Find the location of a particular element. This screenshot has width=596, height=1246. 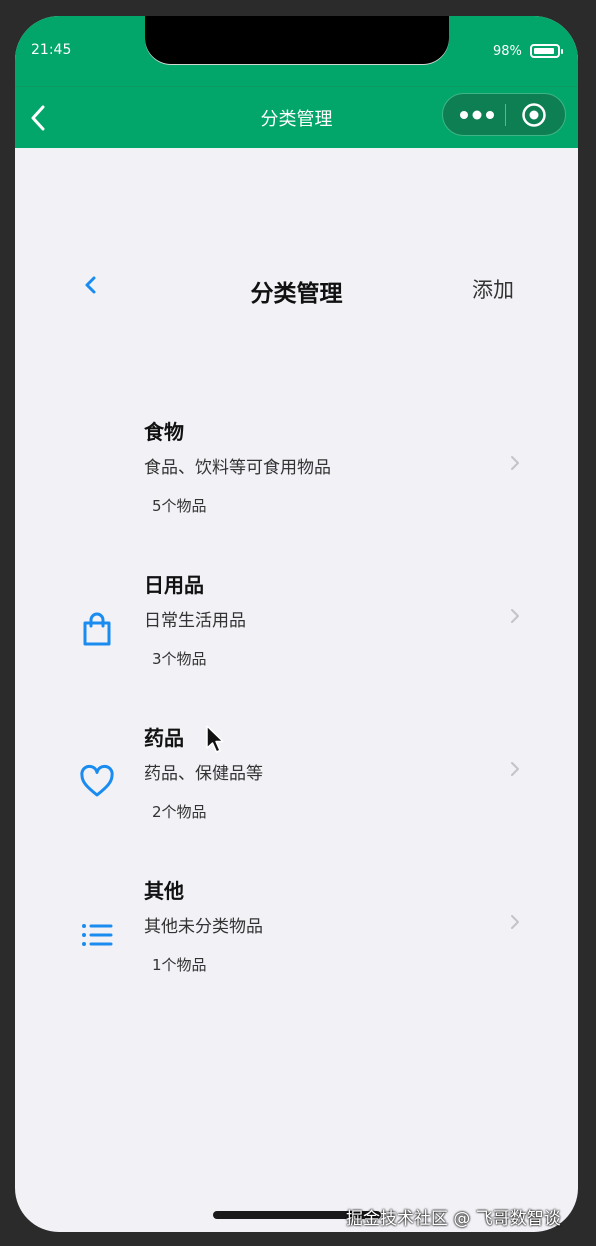

category-name: 药品 is located at coordinates (164, 738).